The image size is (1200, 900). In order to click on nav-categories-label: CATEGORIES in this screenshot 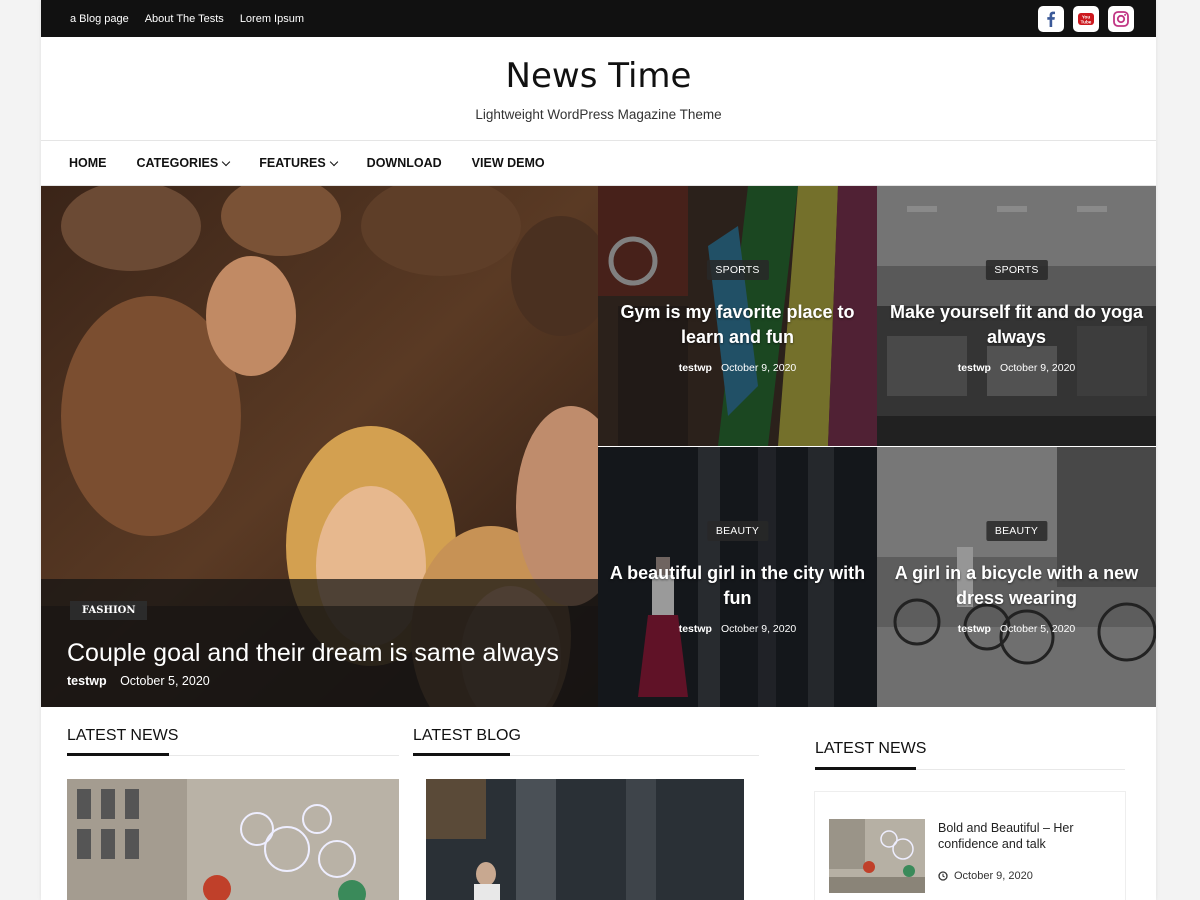, I will do `click(177, 163)`.